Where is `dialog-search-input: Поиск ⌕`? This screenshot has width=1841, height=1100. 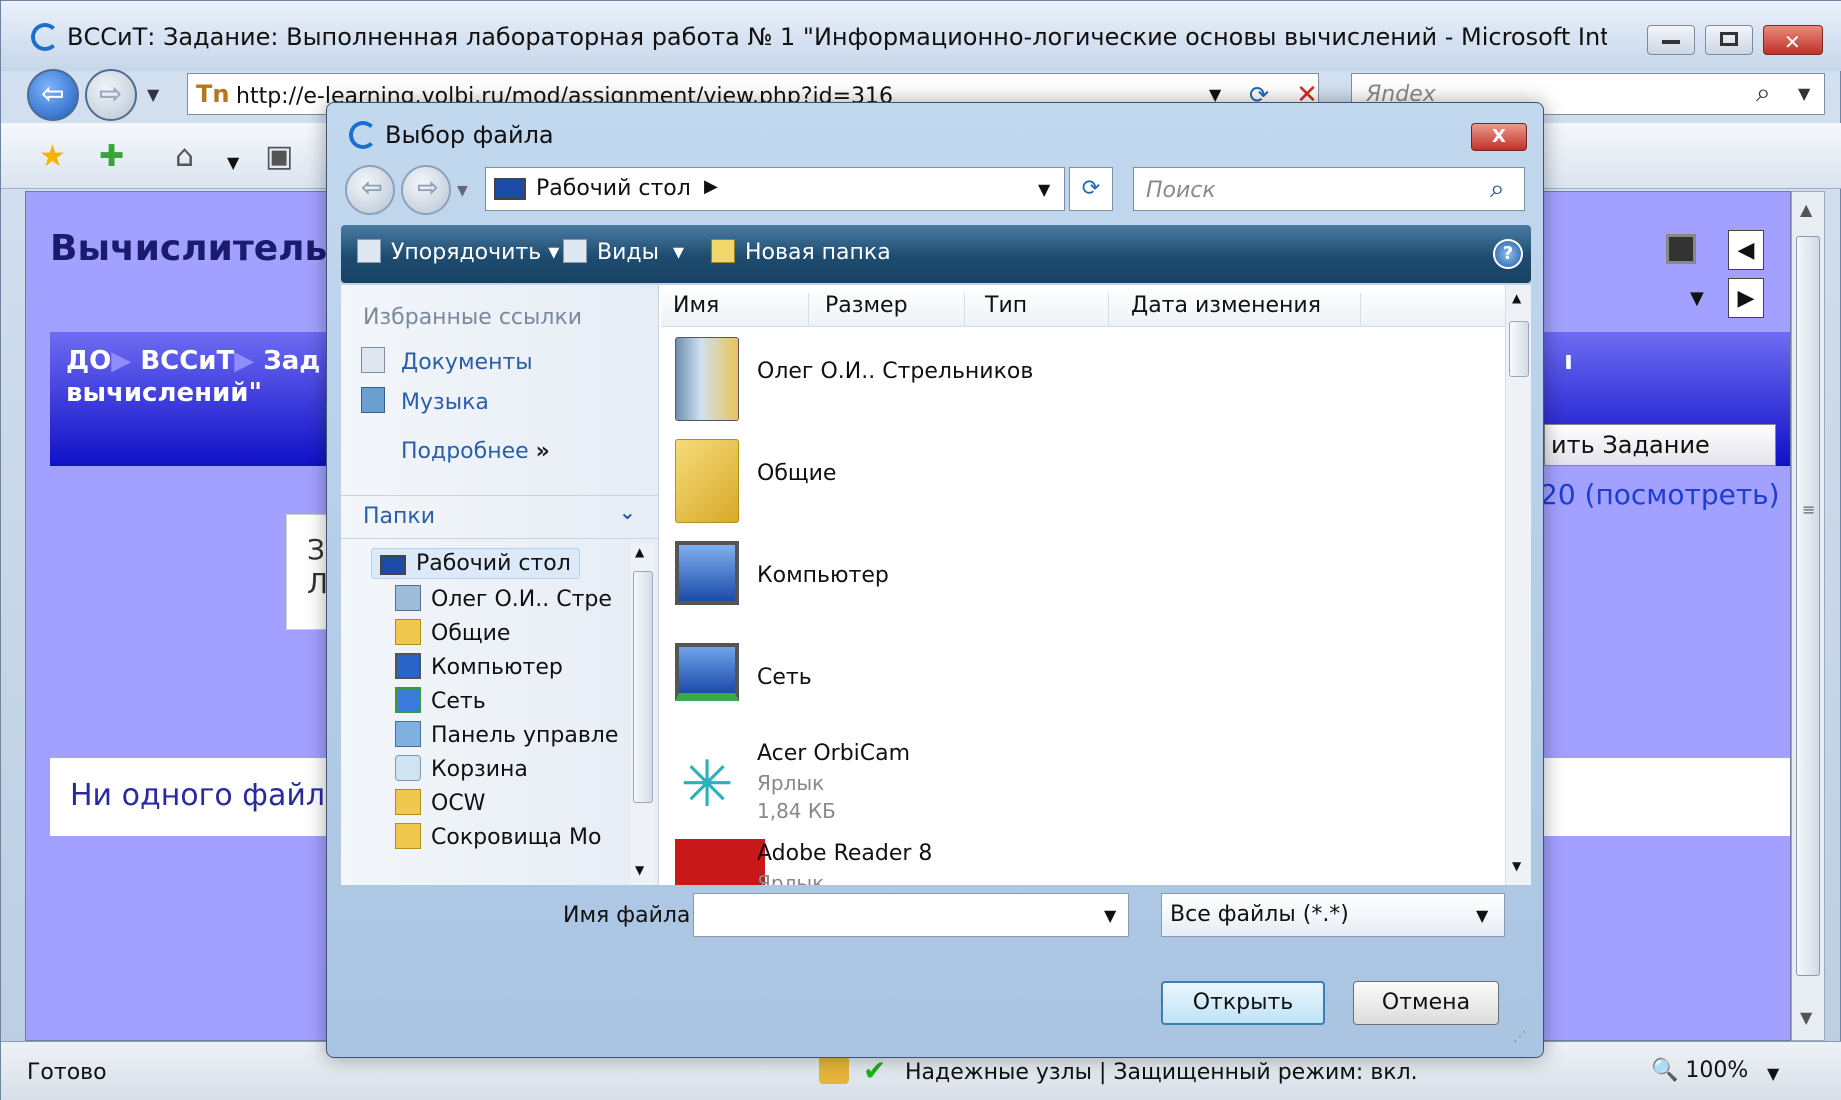
dialog-search-input: Поиск ⌕ is located at coordinates (1329, 189).